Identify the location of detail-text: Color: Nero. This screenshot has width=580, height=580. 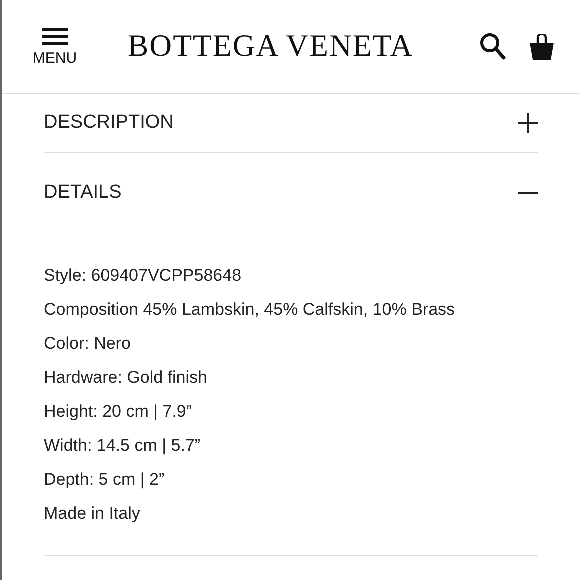
(88, 344).